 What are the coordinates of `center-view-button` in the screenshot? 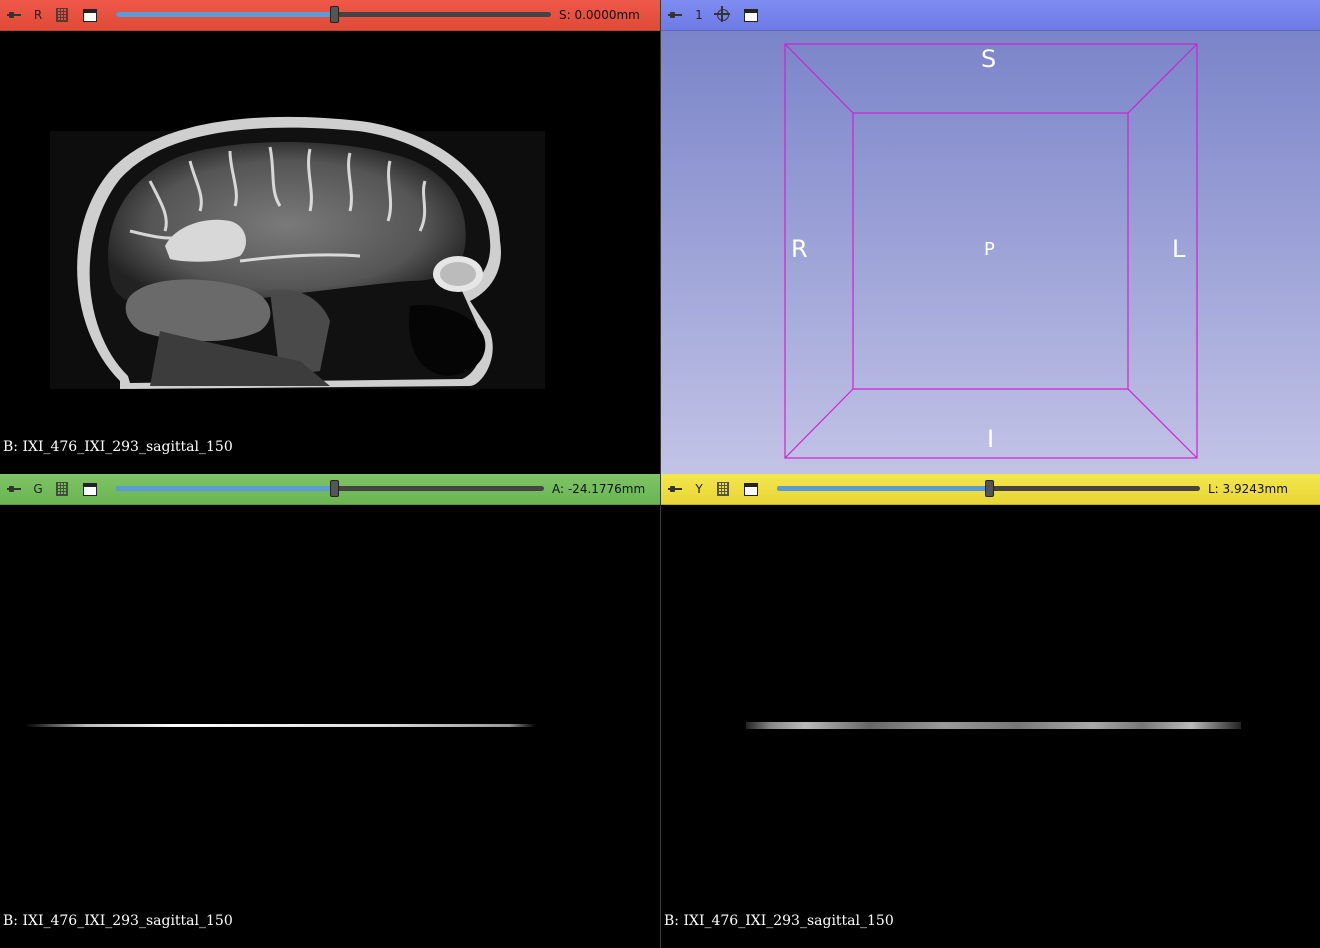 It's located at (723, 15).